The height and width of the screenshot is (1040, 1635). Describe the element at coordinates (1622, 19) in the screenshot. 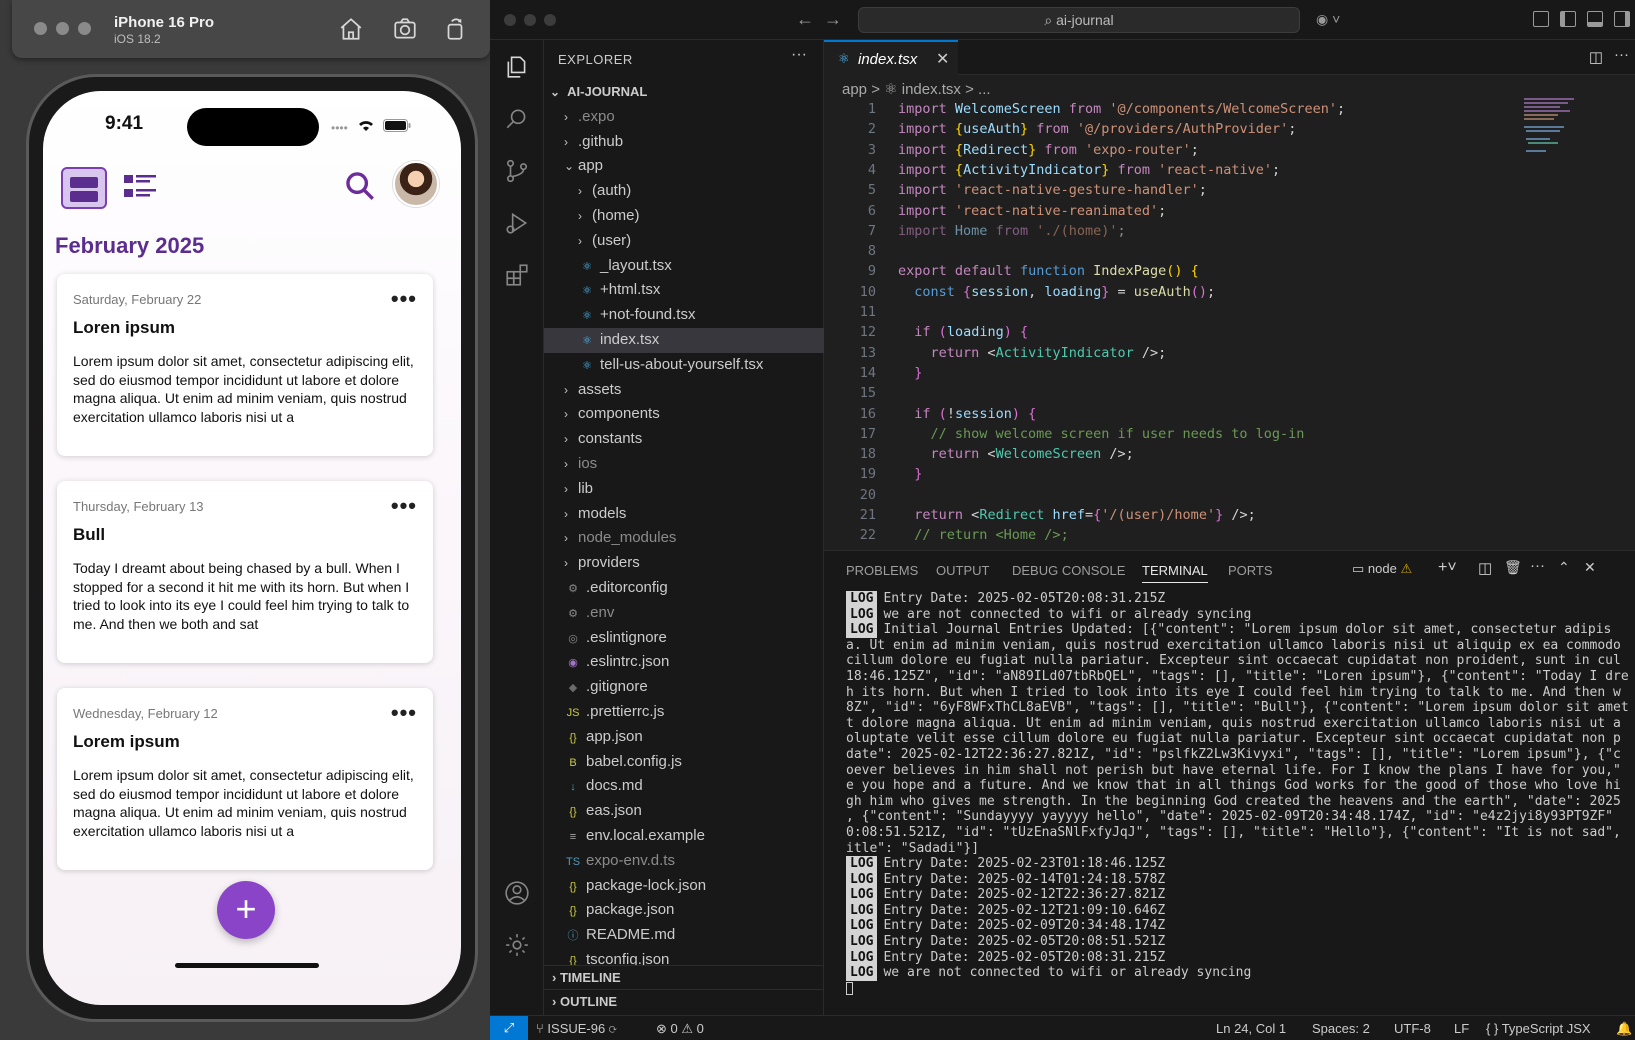

I see `toggle-secondary-sidebar-icon` at that location.